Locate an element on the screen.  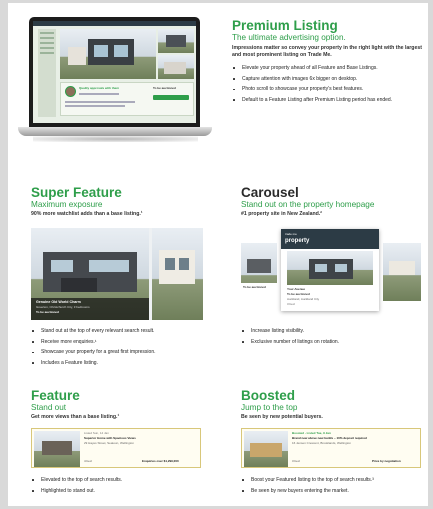
site-header-bar is located at coordinates (114, 23).